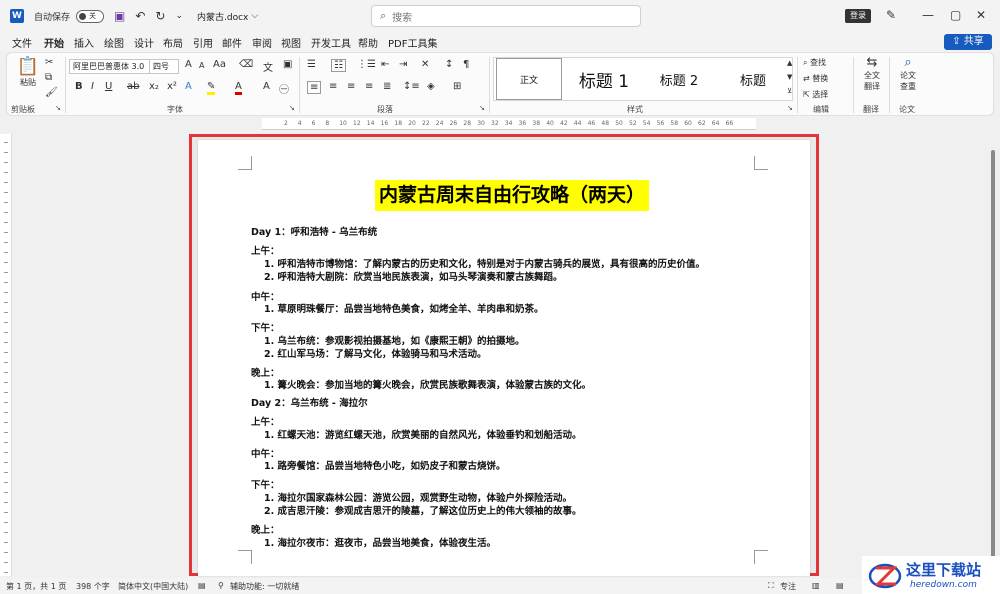 This screenshot has width=1000, height=594. I want to click on line-spacing-icon: ↕≡, so click(411, 86).